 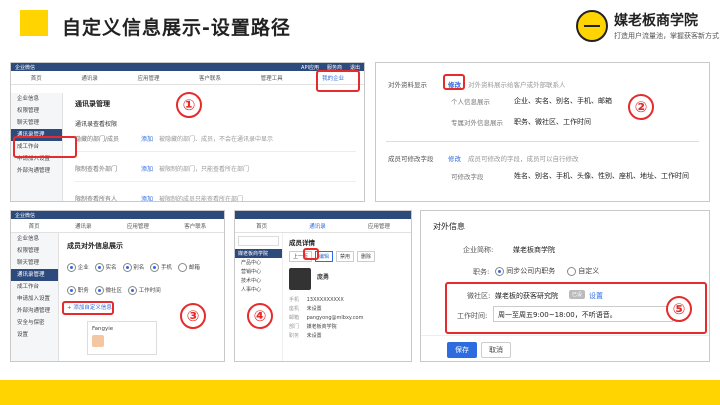 What do you see at coordinates (45, 147) in the screenshot?
I see `highlight-contacts-admin` at bounding box center [45, 147].